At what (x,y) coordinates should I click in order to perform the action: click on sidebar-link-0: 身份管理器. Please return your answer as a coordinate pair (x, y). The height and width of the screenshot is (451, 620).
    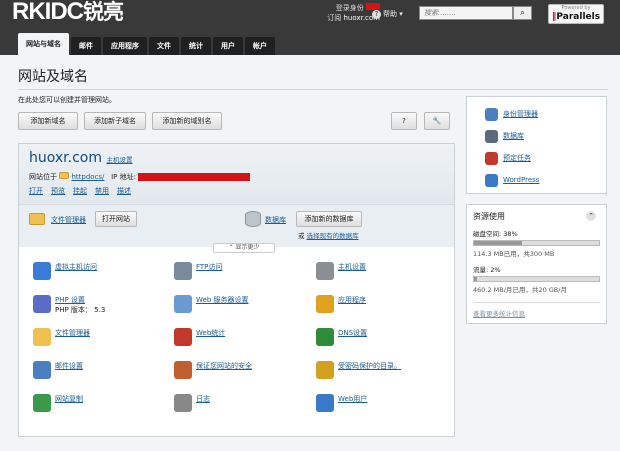
    Looking at the image, I should click on (536, 114).